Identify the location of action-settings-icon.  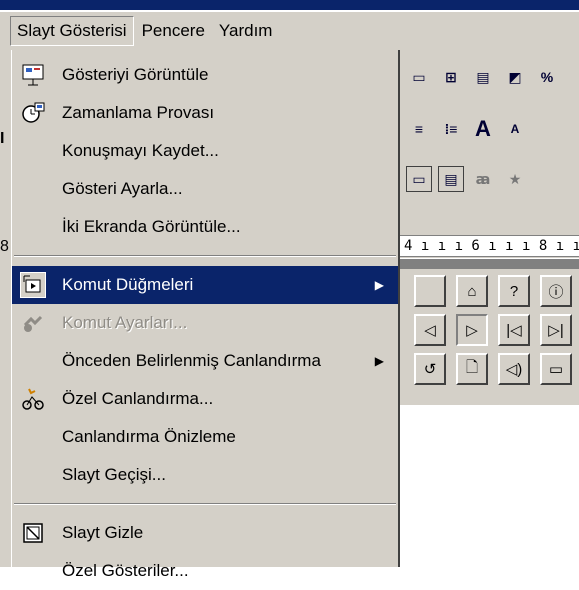
(33, 323).